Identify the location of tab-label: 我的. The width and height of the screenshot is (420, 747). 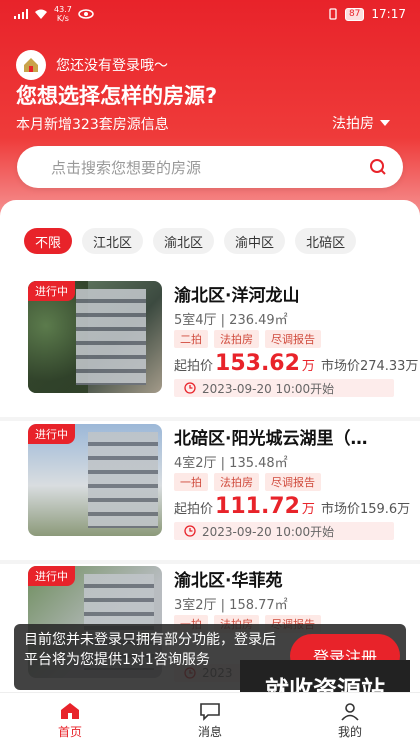
(349, 731).